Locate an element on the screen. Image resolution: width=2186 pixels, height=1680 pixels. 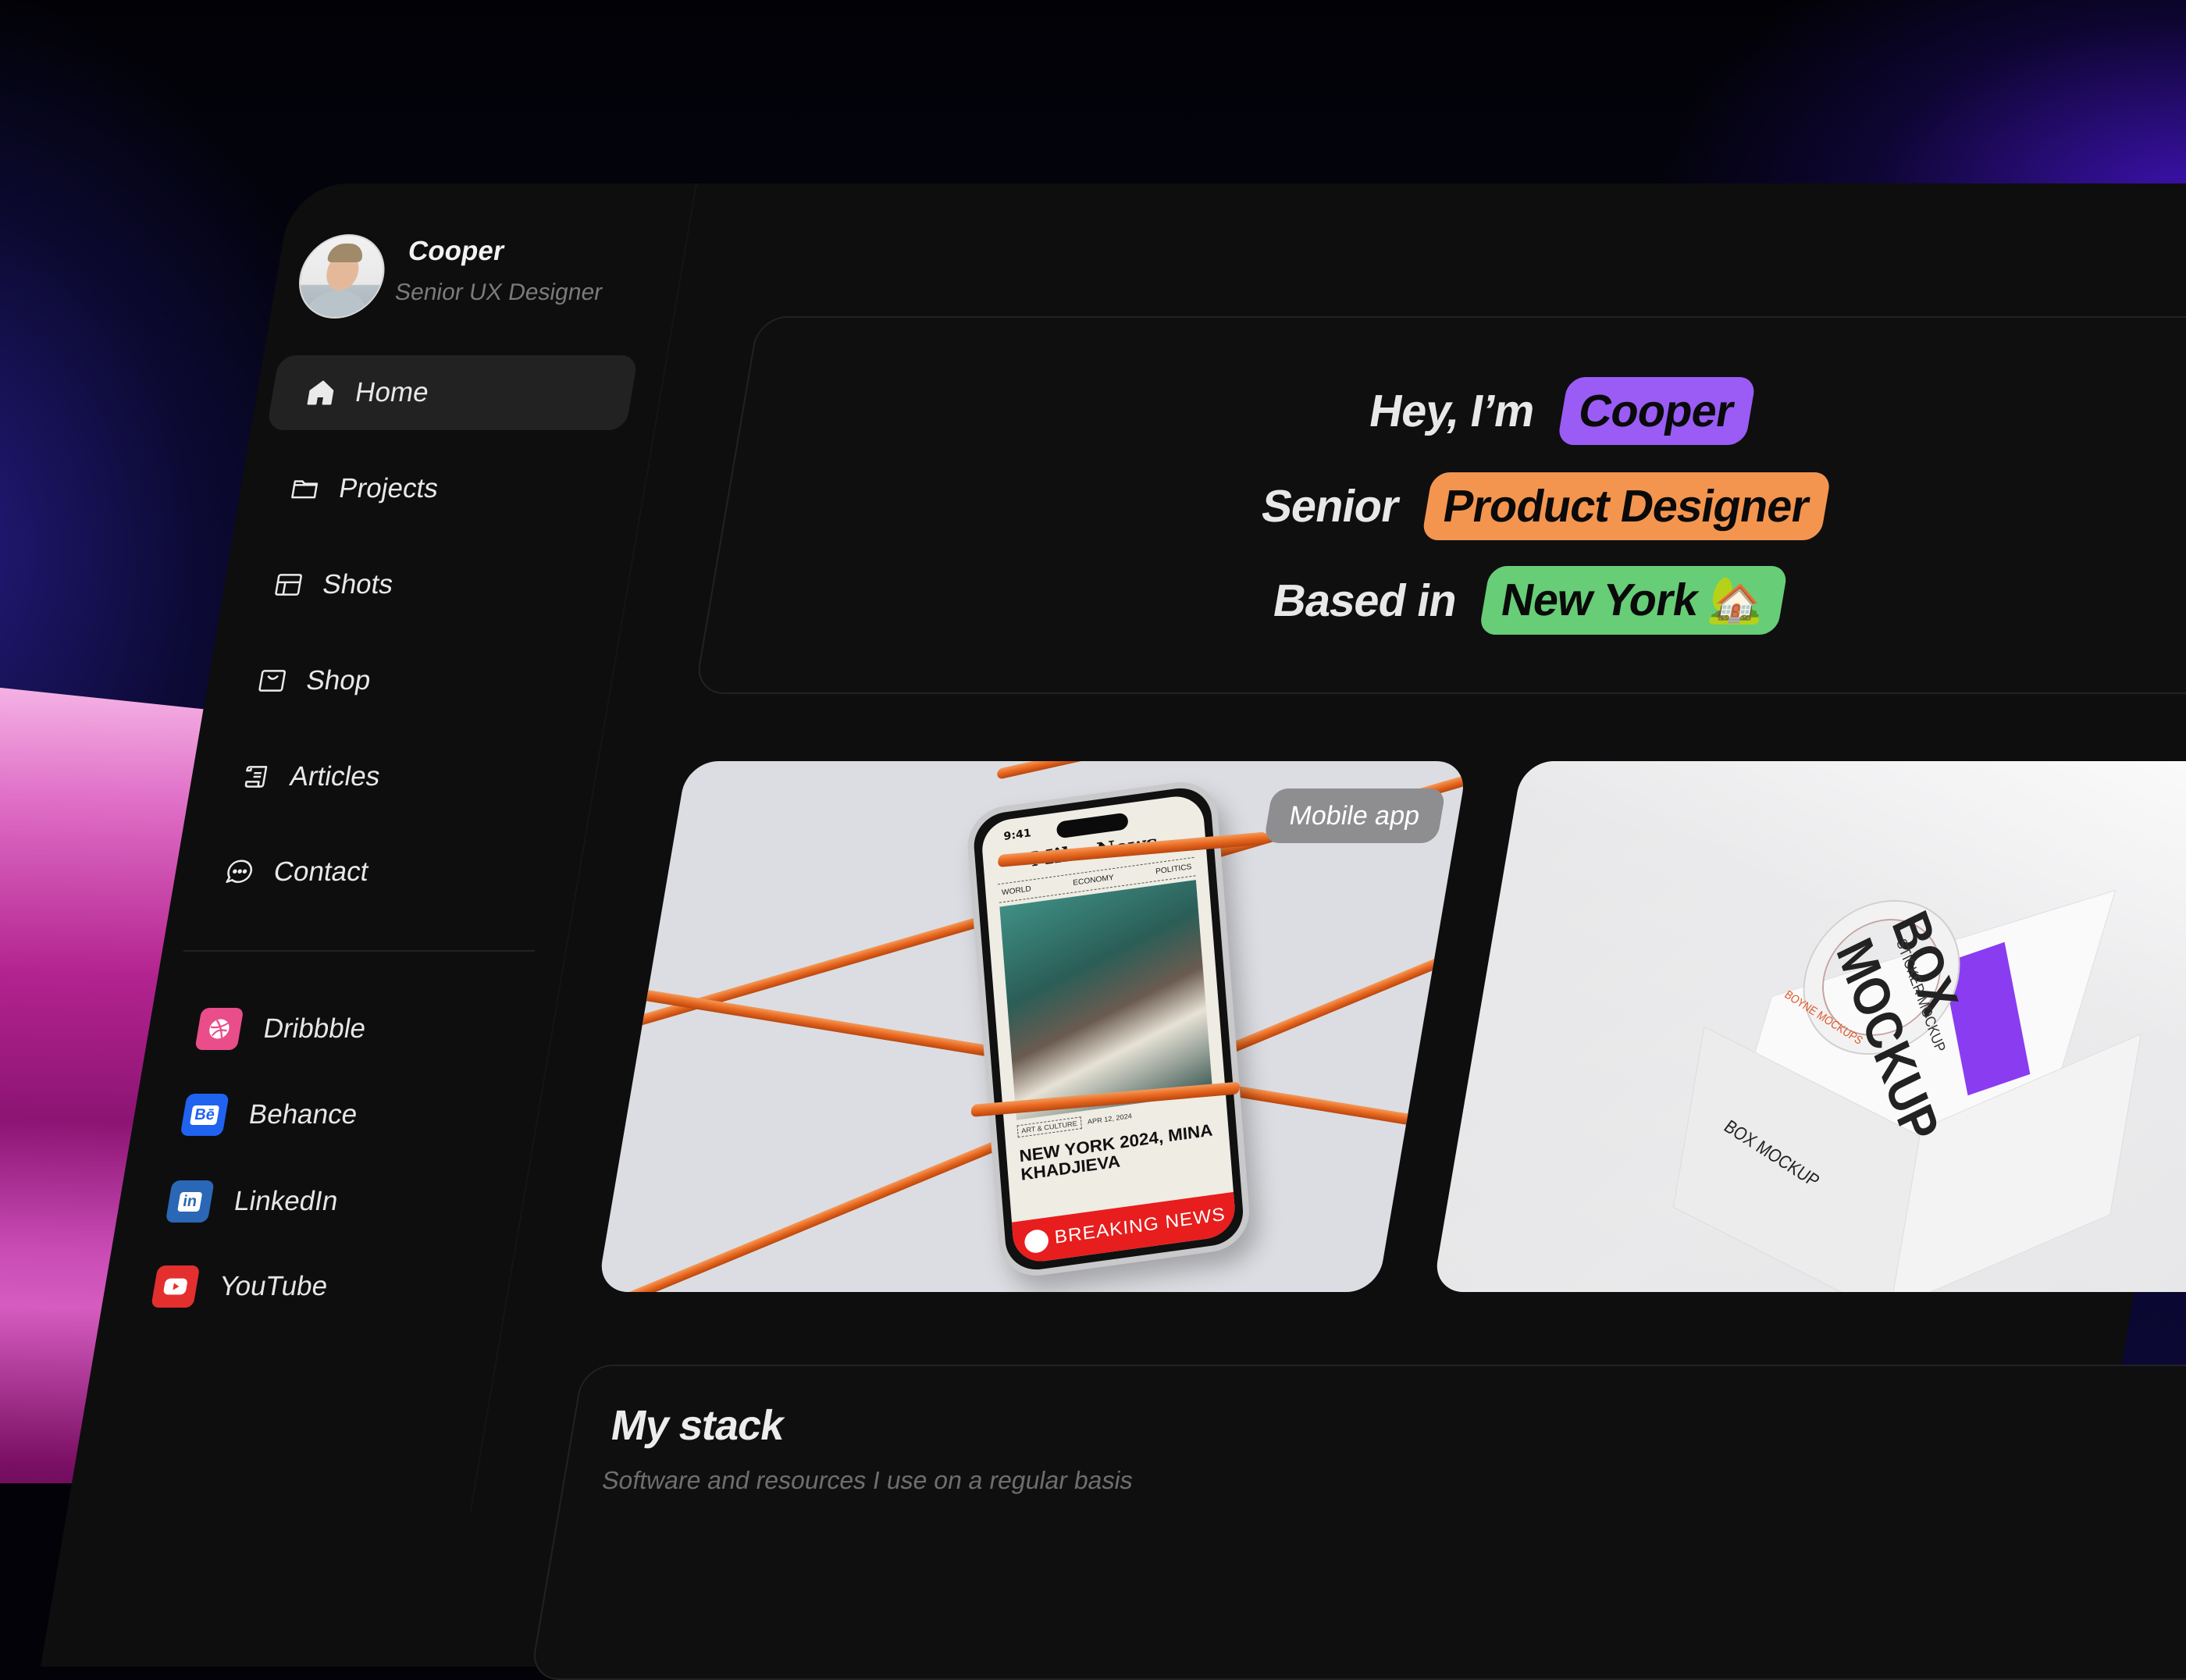
social-link-linkedin: in LinkedIn is located at coordinates (253, 1201).